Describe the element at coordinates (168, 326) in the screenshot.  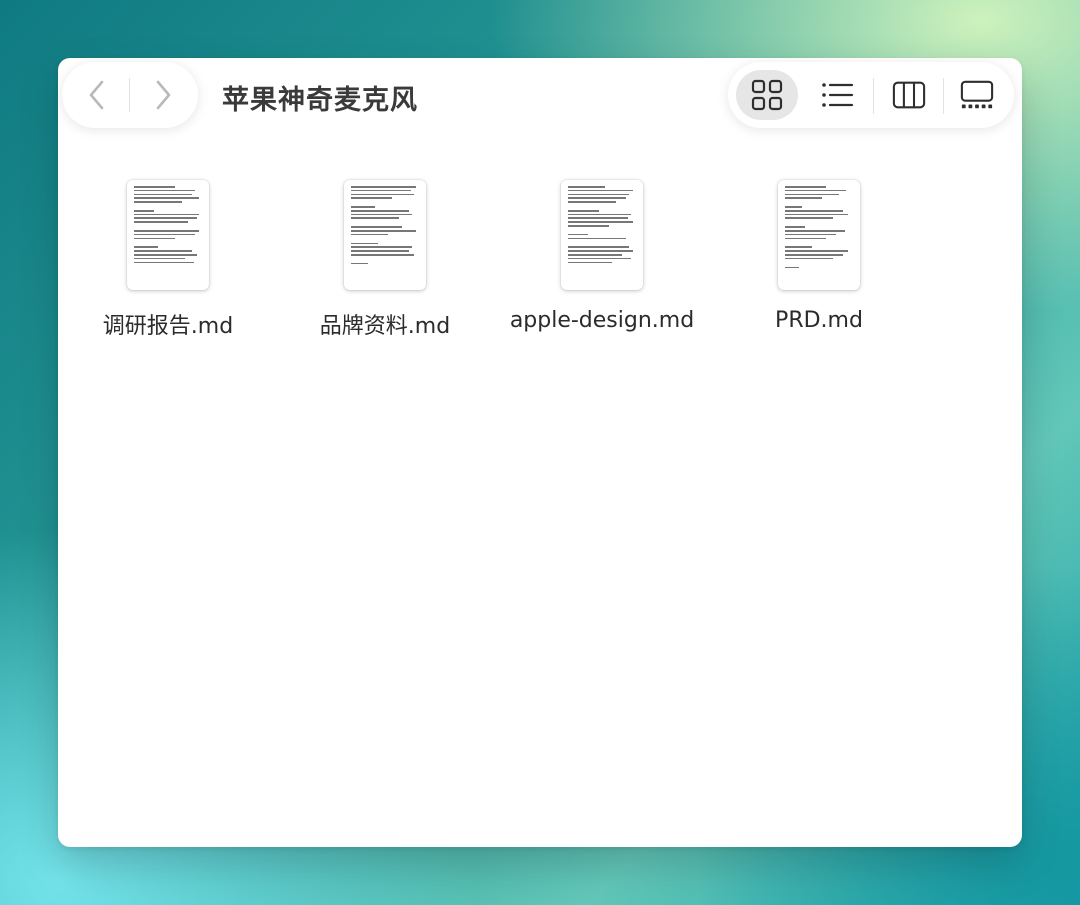
I see `file-name: 调研报告.md` at that location.